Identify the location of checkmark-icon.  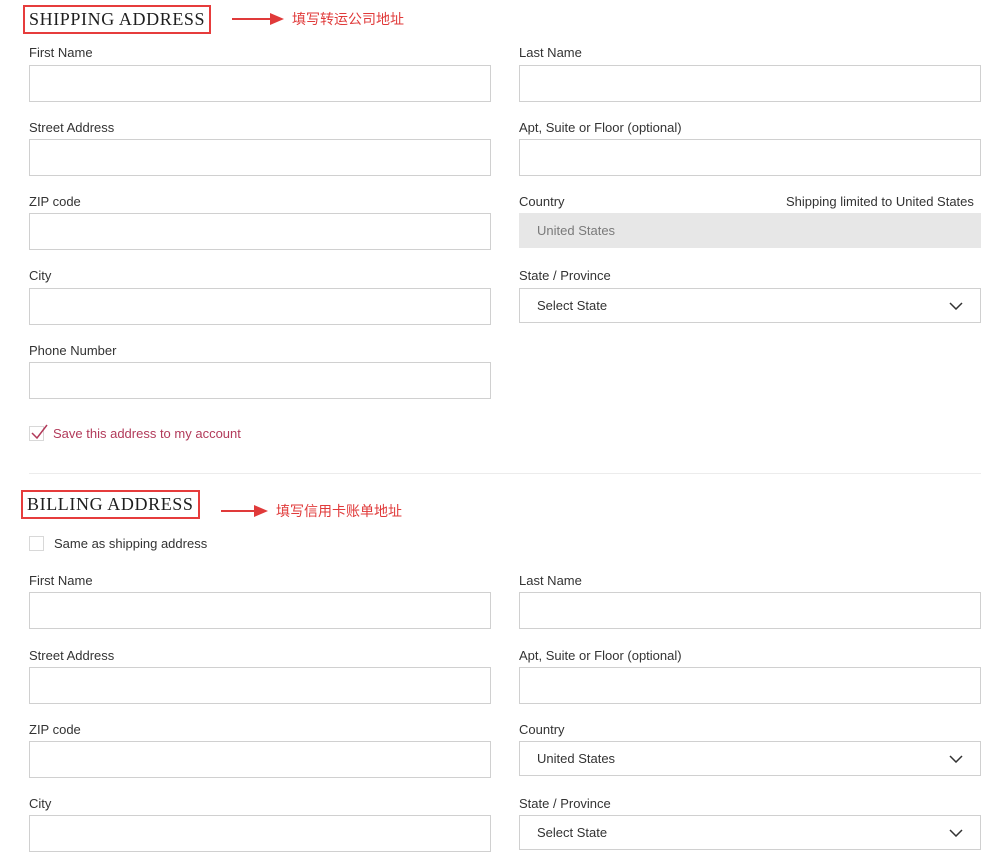
(39, 432).